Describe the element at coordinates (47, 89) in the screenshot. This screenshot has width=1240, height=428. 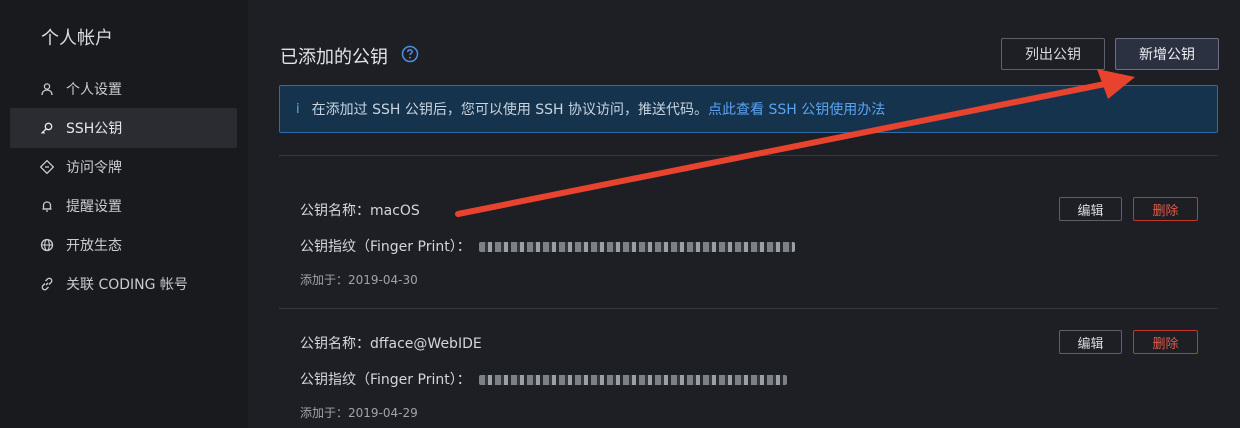
I see `user-icon` at that location.